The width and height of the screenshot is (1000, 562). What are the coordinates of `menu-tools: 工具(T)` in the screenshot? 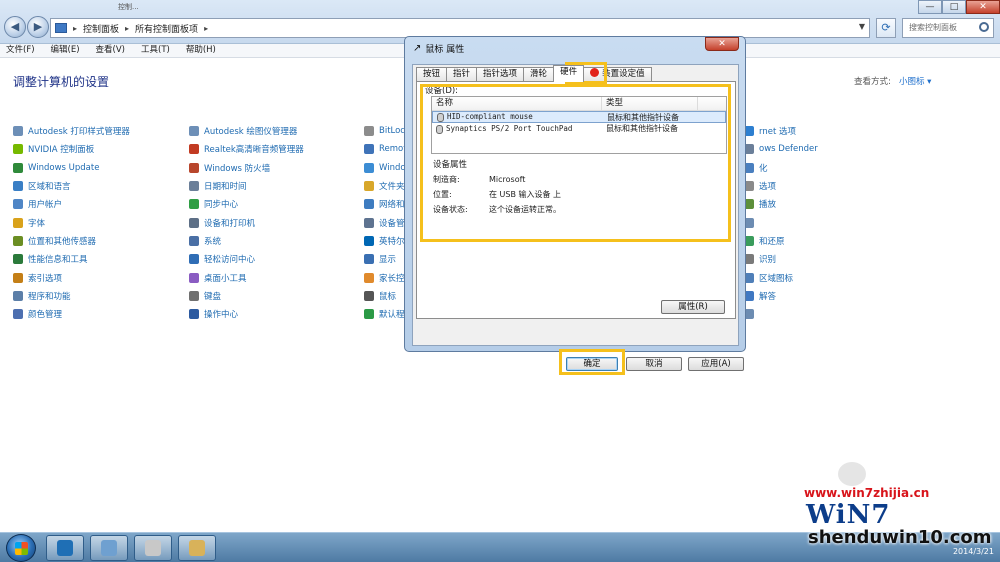 It's located at (155, 50).